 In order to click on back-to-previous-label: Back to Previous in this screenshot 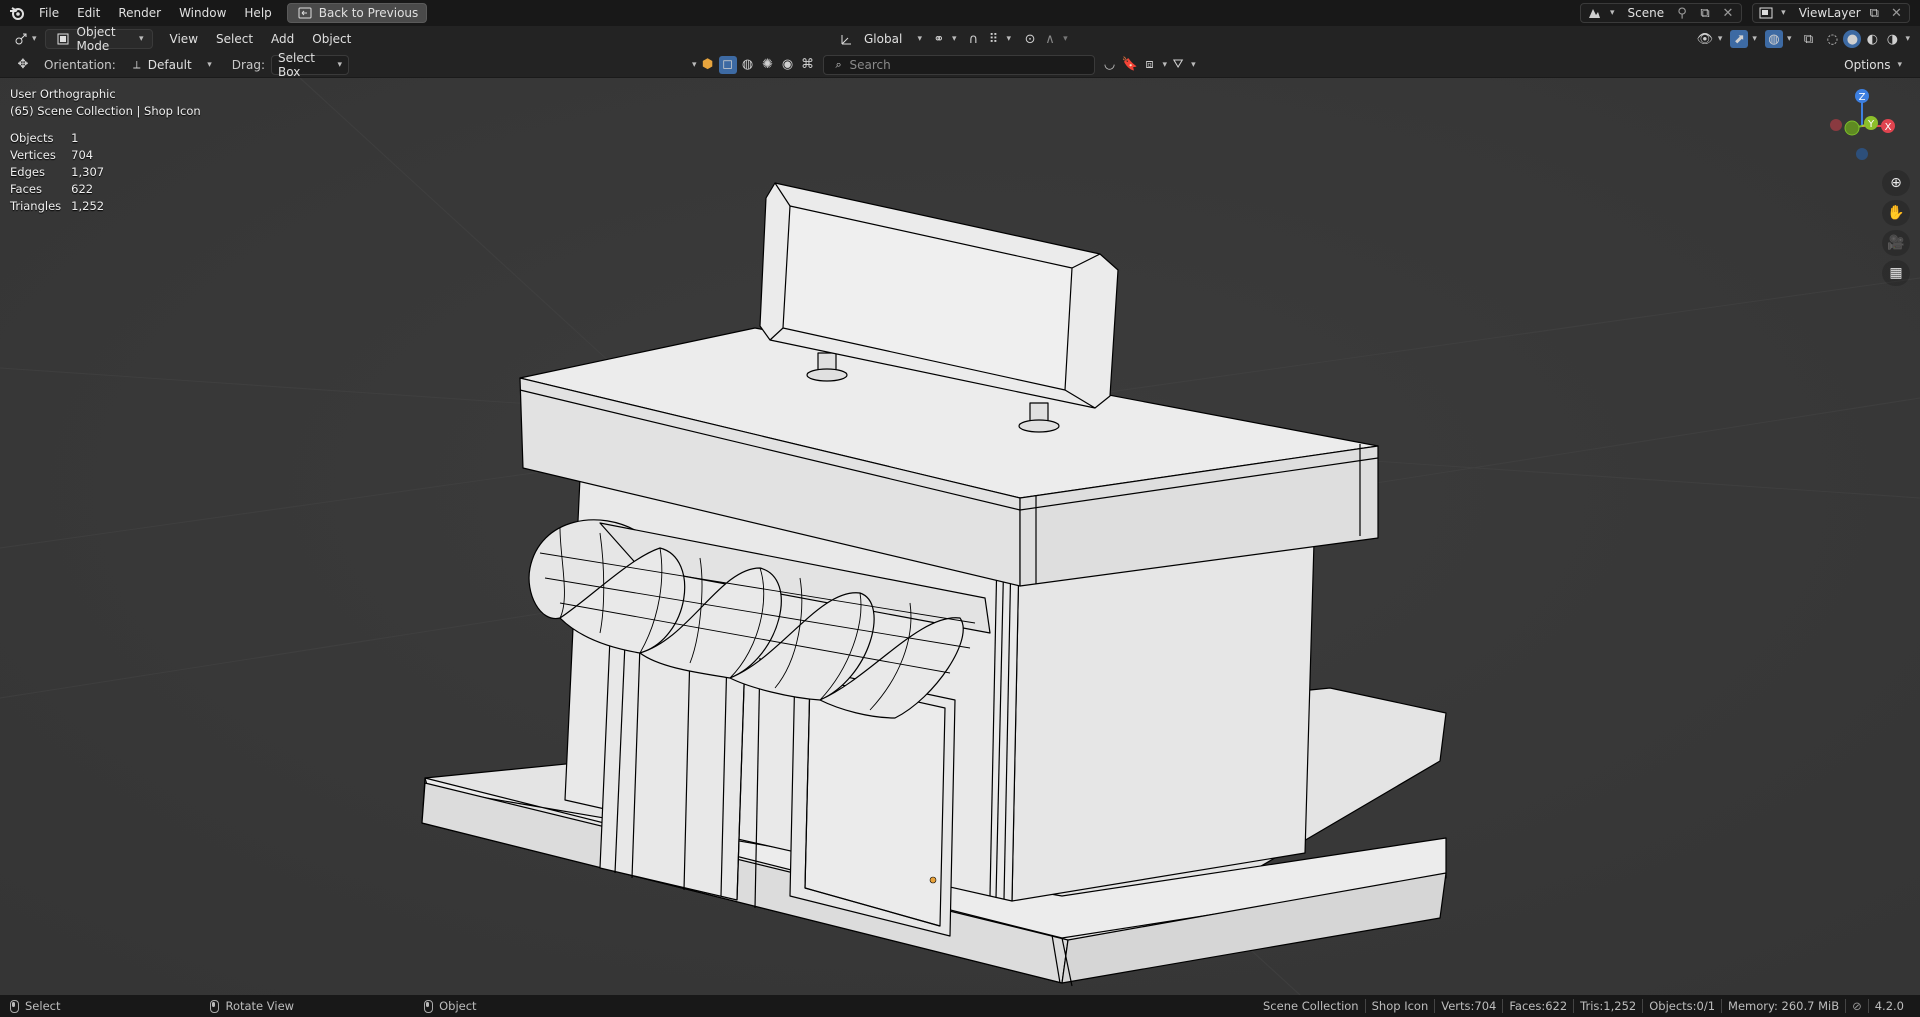, I will do `click(368, 13)`.